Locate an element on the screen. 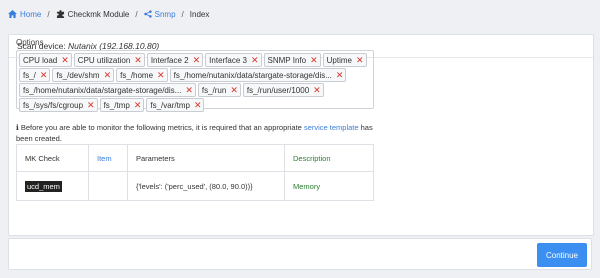 The height and width of the screenshot is (278, 600). breadcrumb-snmp: Snmp is located at coordinates (159, 14).